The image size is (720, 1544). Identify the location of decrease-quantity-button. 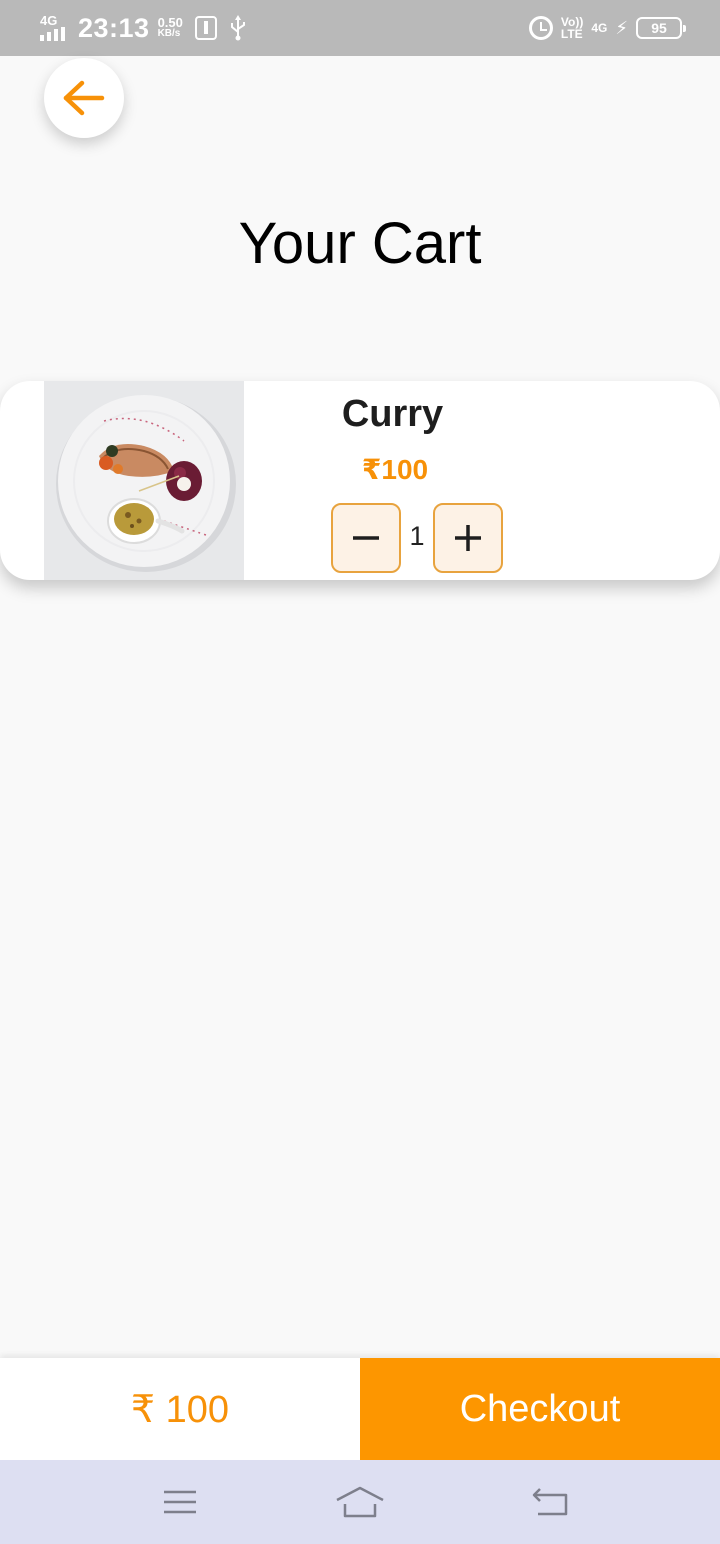
(366, 538).